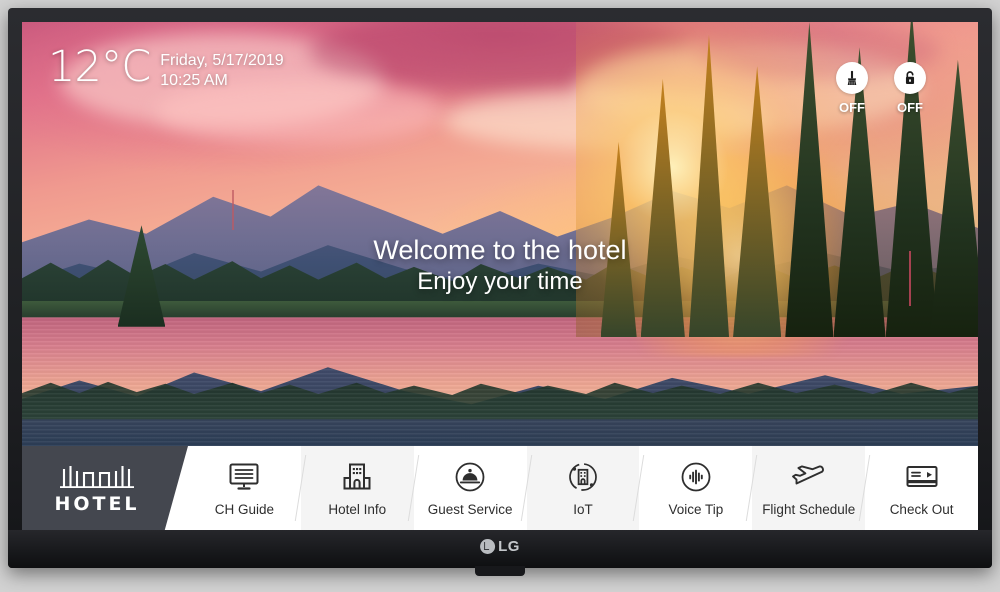 Image resolution: width=1000 pixels, height=592 pixels. I want to click on date-value: Friday, 5/17/2019, so click(222, 60).